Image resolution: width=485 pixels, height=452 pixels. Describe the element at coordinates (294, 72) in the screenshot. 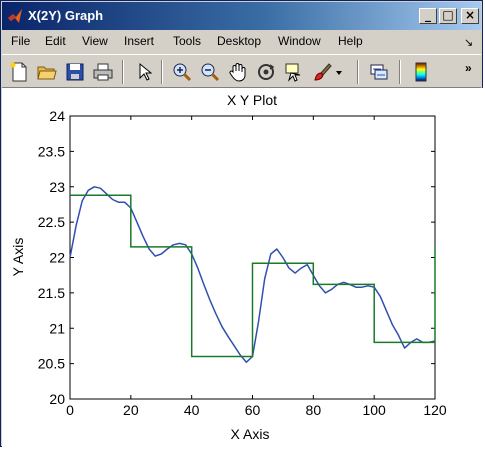

I see `data-cursor-icon` at that location.